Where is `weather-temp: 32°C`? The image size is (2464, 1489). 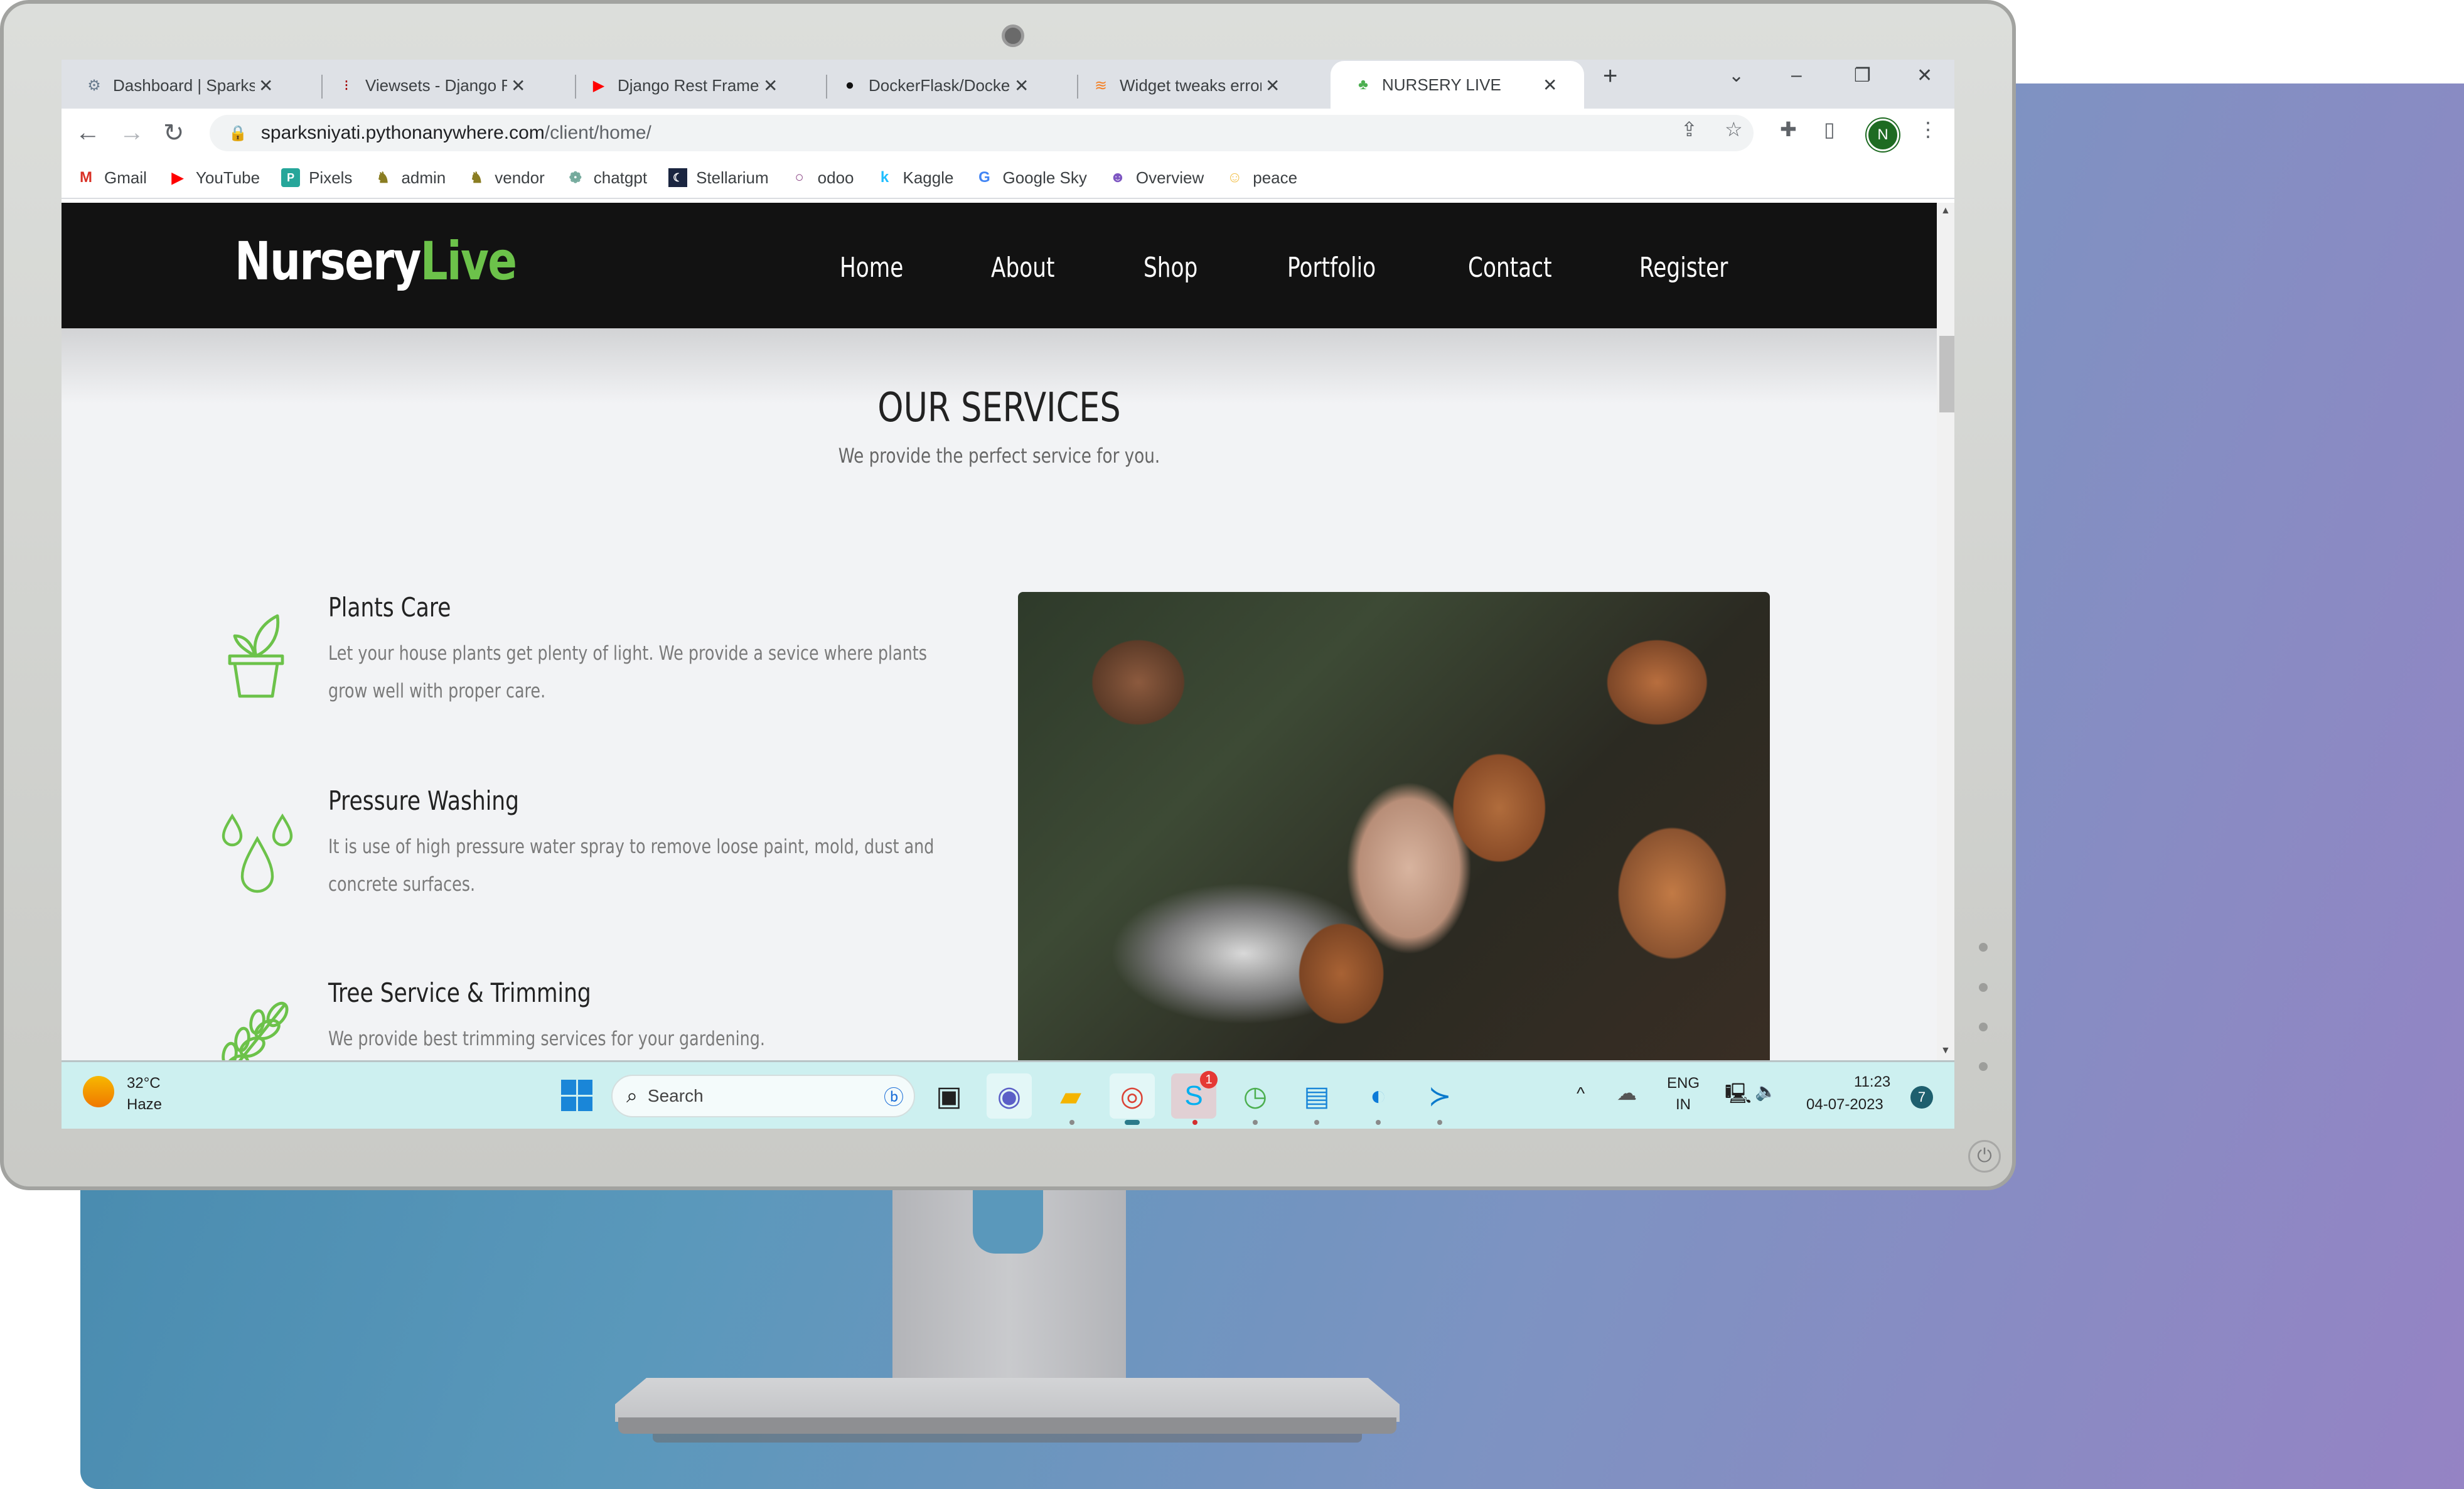
weather-temp: 32°C is located at coordinates (144, 1083).